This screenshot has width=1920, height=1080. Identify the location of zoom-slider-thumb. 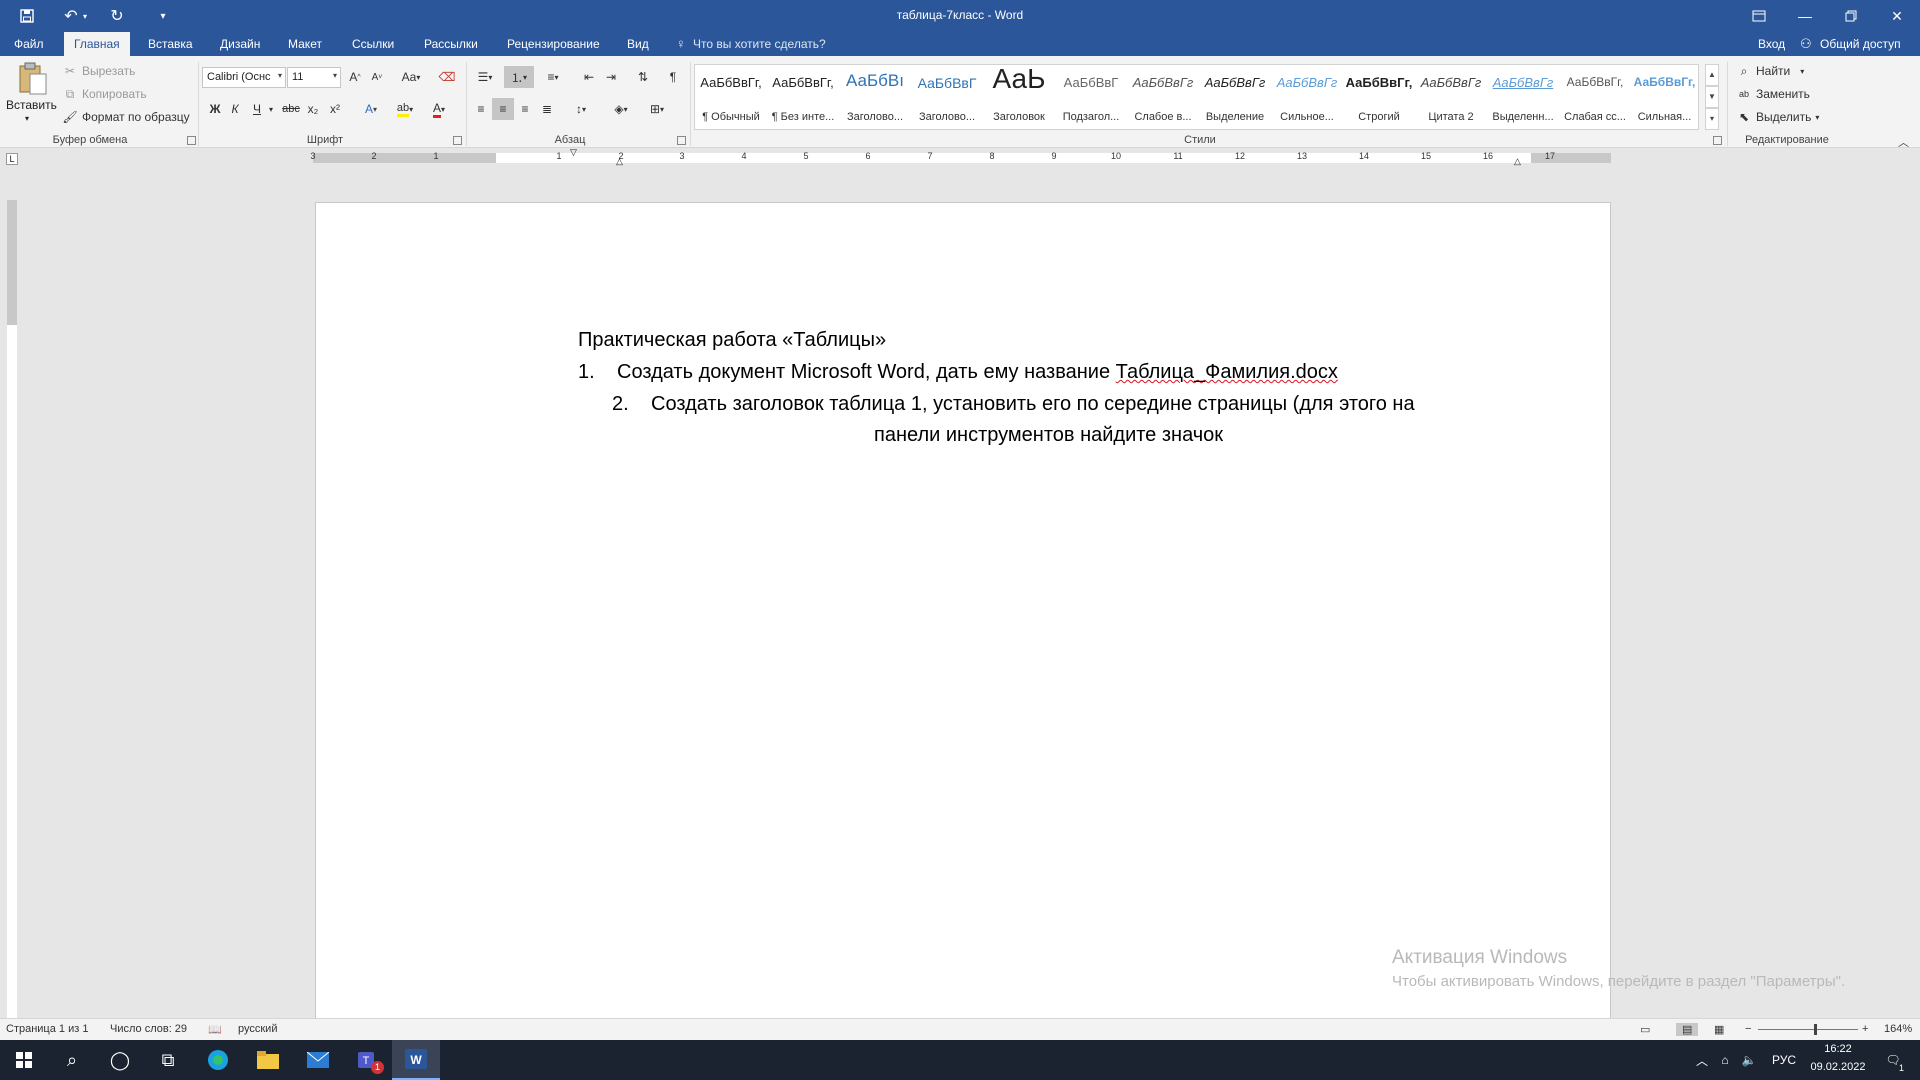
(1815, 1029).